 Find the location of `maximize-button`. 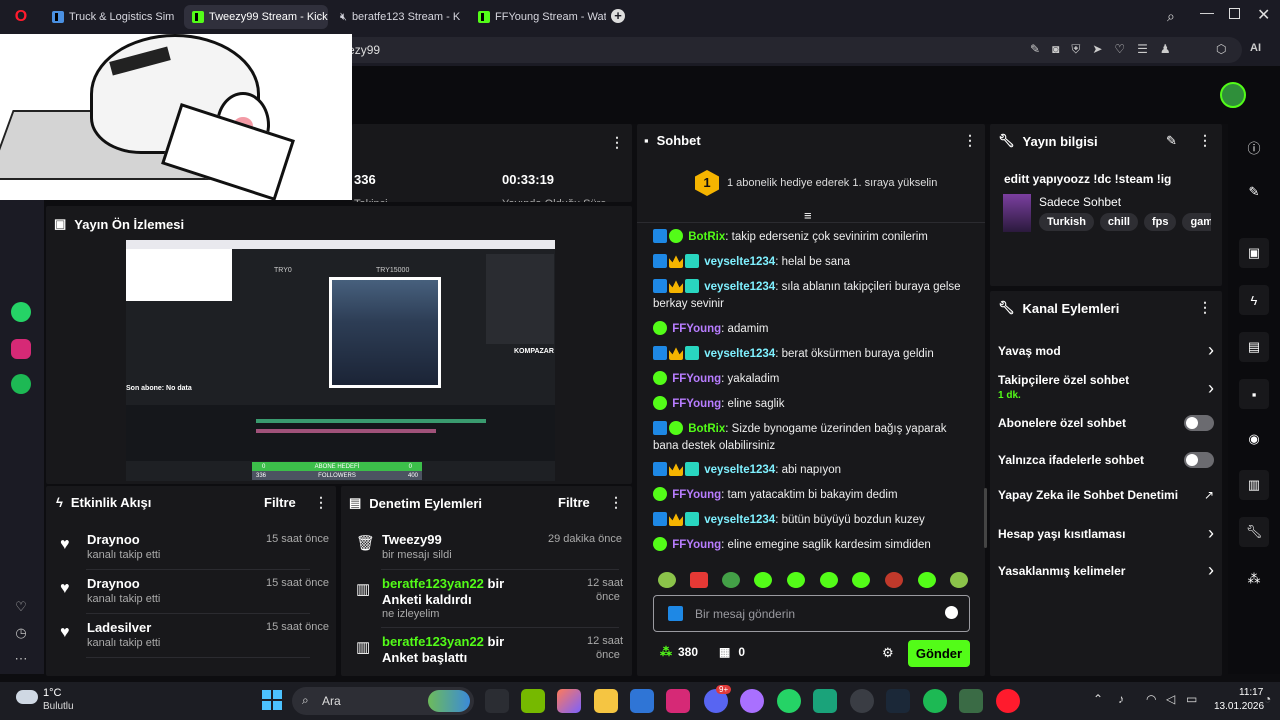

maximize-button is located at coordinates (1234, 13).